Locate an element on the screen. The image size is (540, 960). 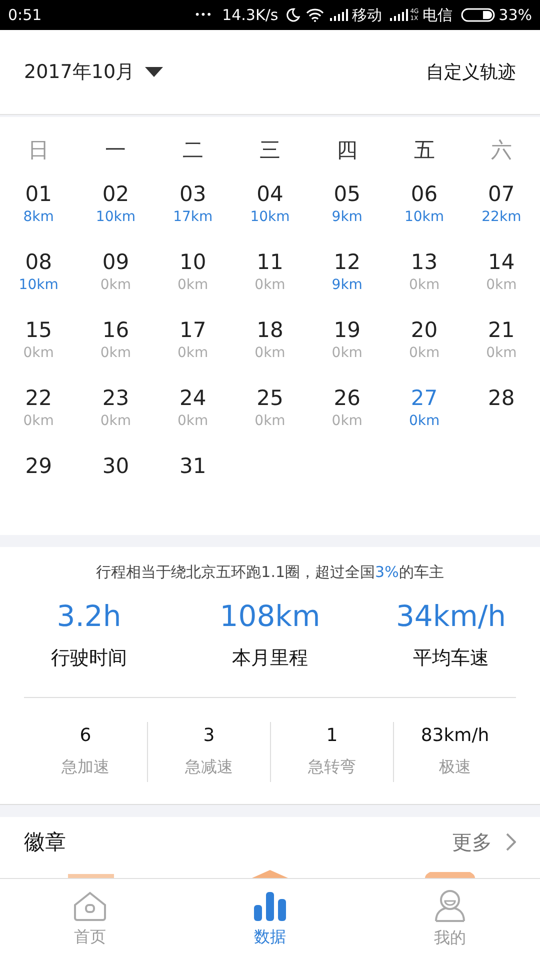
day-number: 22 is located at coordinates (38, 398).